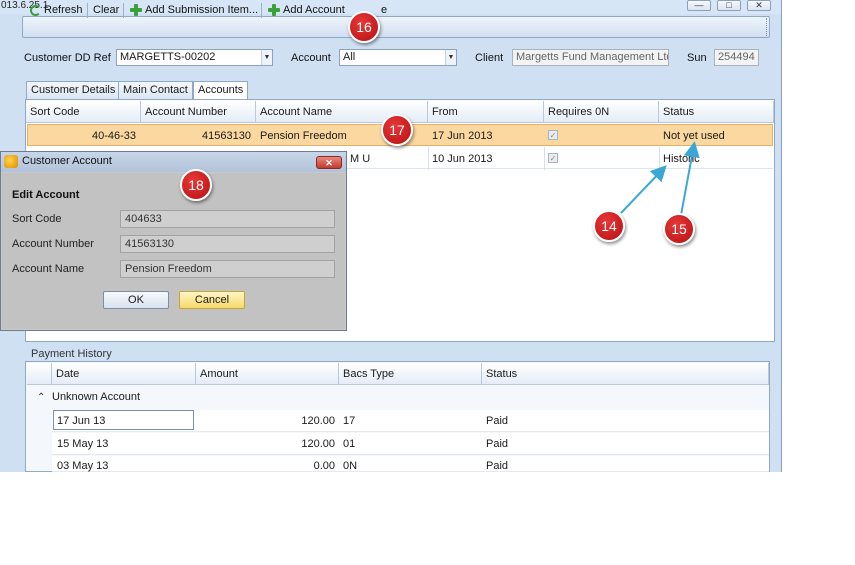 The image size is (855, 565). What do you see at coordinates (697, 58) in the screenshot?
I see `sun-label: Sun` at bounding box center [697, 58].